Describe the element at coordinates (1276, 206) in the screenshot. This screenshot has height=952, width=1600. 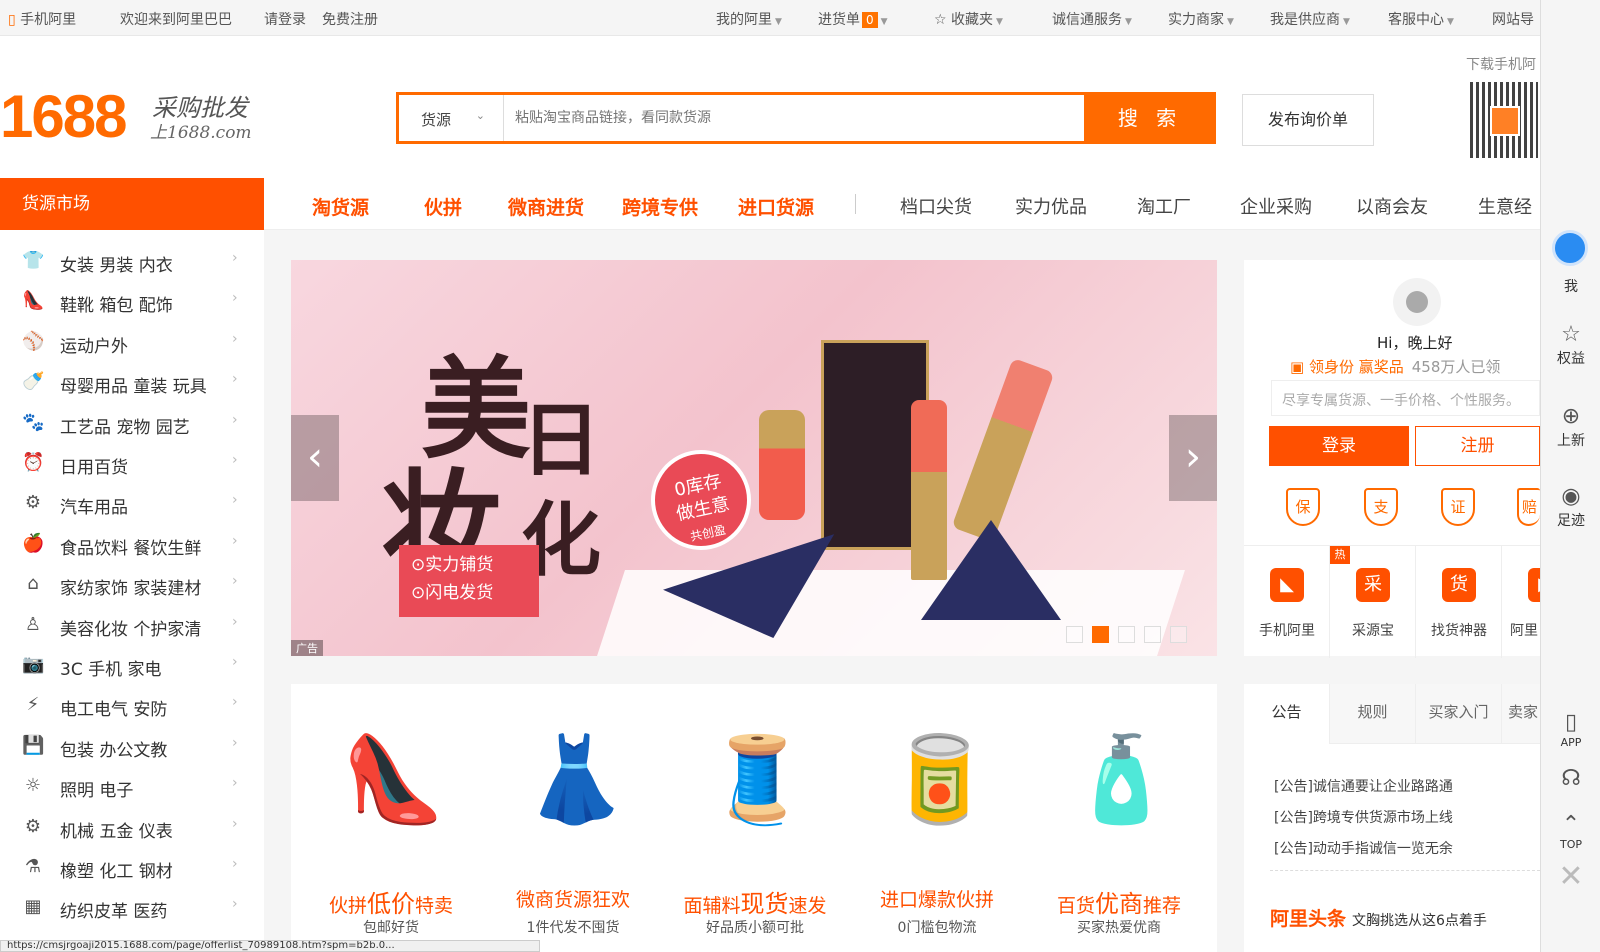
I see `nav-qiye: 企业采购` at that location.